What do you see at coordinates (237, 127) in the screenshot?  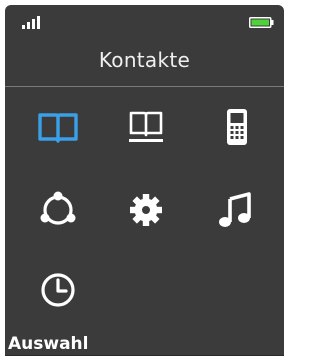 I see `mobile-phone-icon` at bounding box center [237, 127].